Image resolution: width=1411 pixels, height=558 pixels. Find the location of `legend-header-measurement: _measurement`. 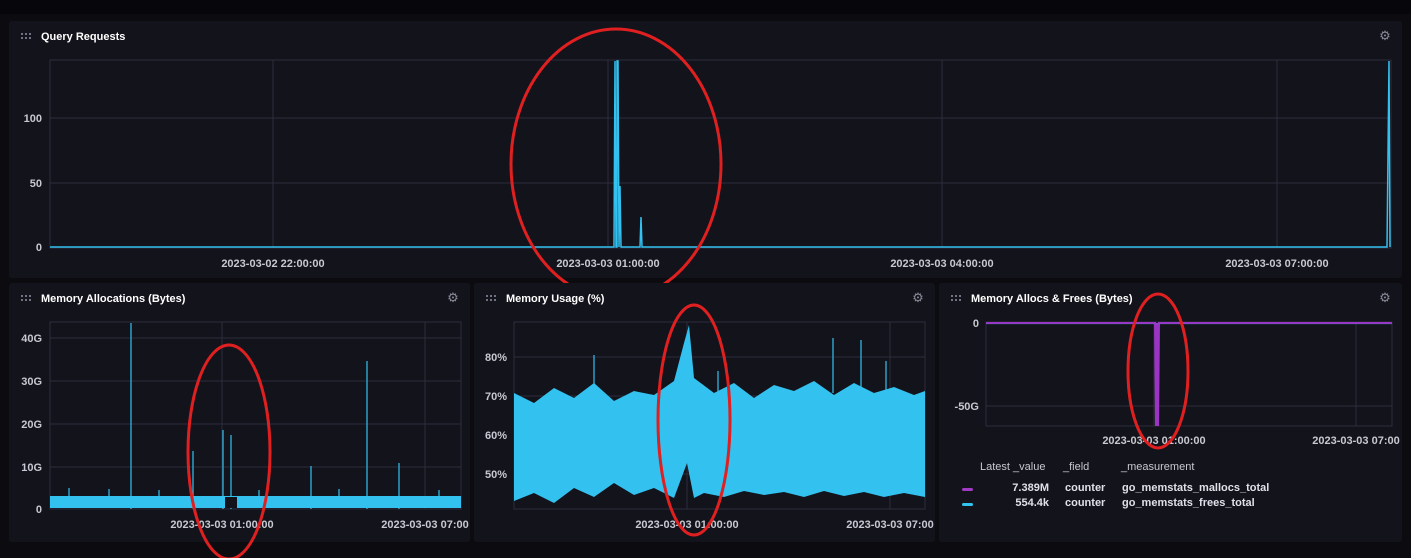

legend-header-measurement: _measurement is located at coordinates (1158, 467).